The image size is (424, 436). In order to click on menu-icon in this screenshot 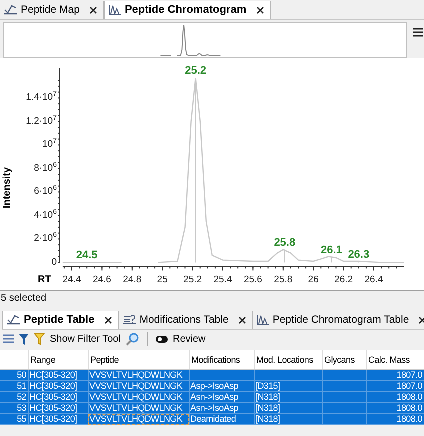, I will do `click(418, 32)`.